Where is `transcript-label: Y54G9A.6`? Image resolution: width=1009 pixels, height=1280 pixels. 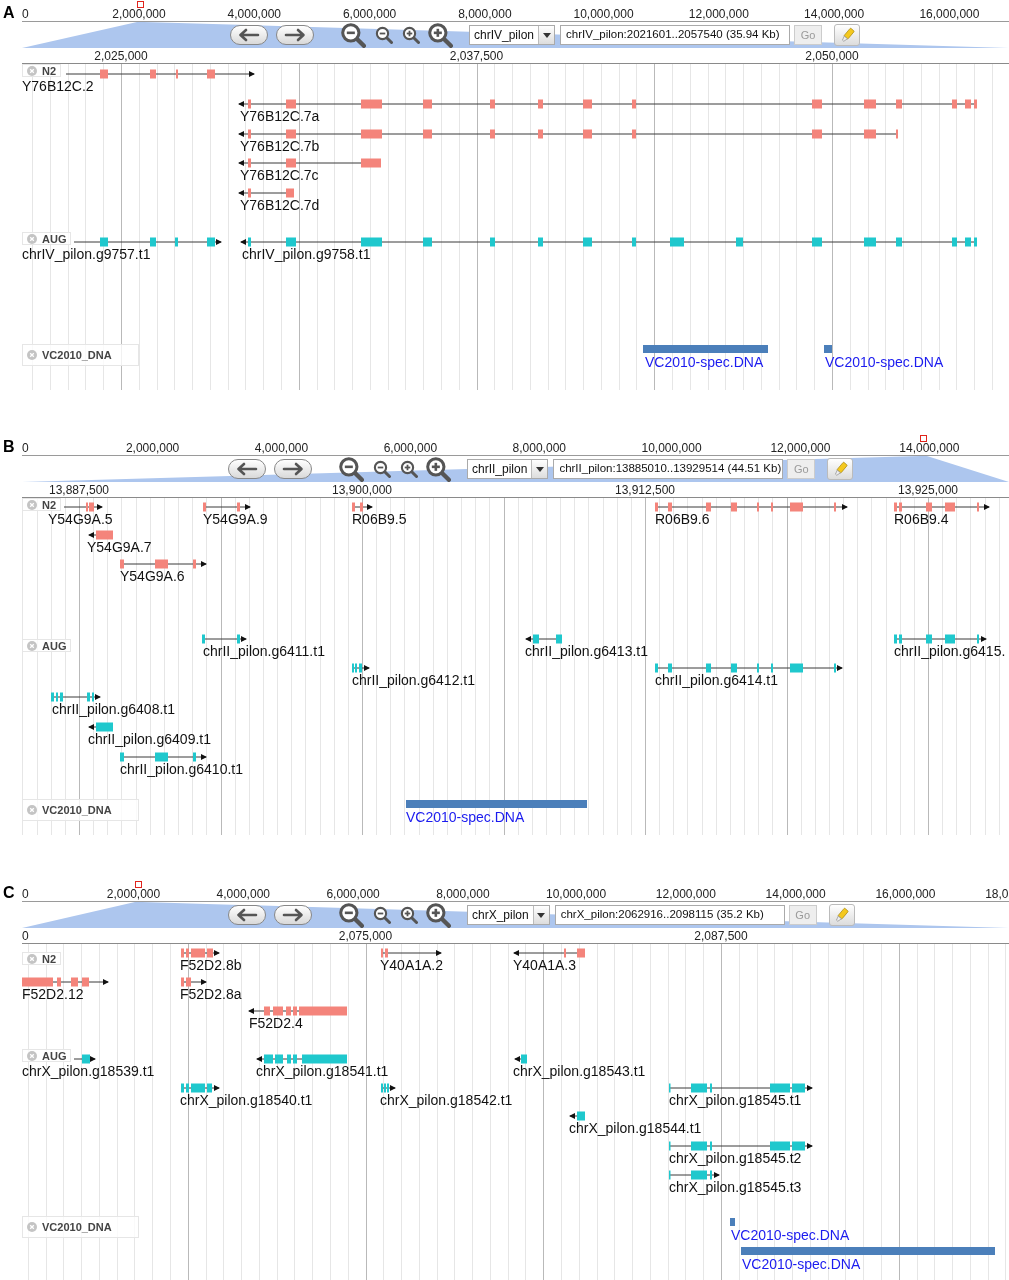 transcript-label: Y54G9A.6 is located at coordinates (152, 576).